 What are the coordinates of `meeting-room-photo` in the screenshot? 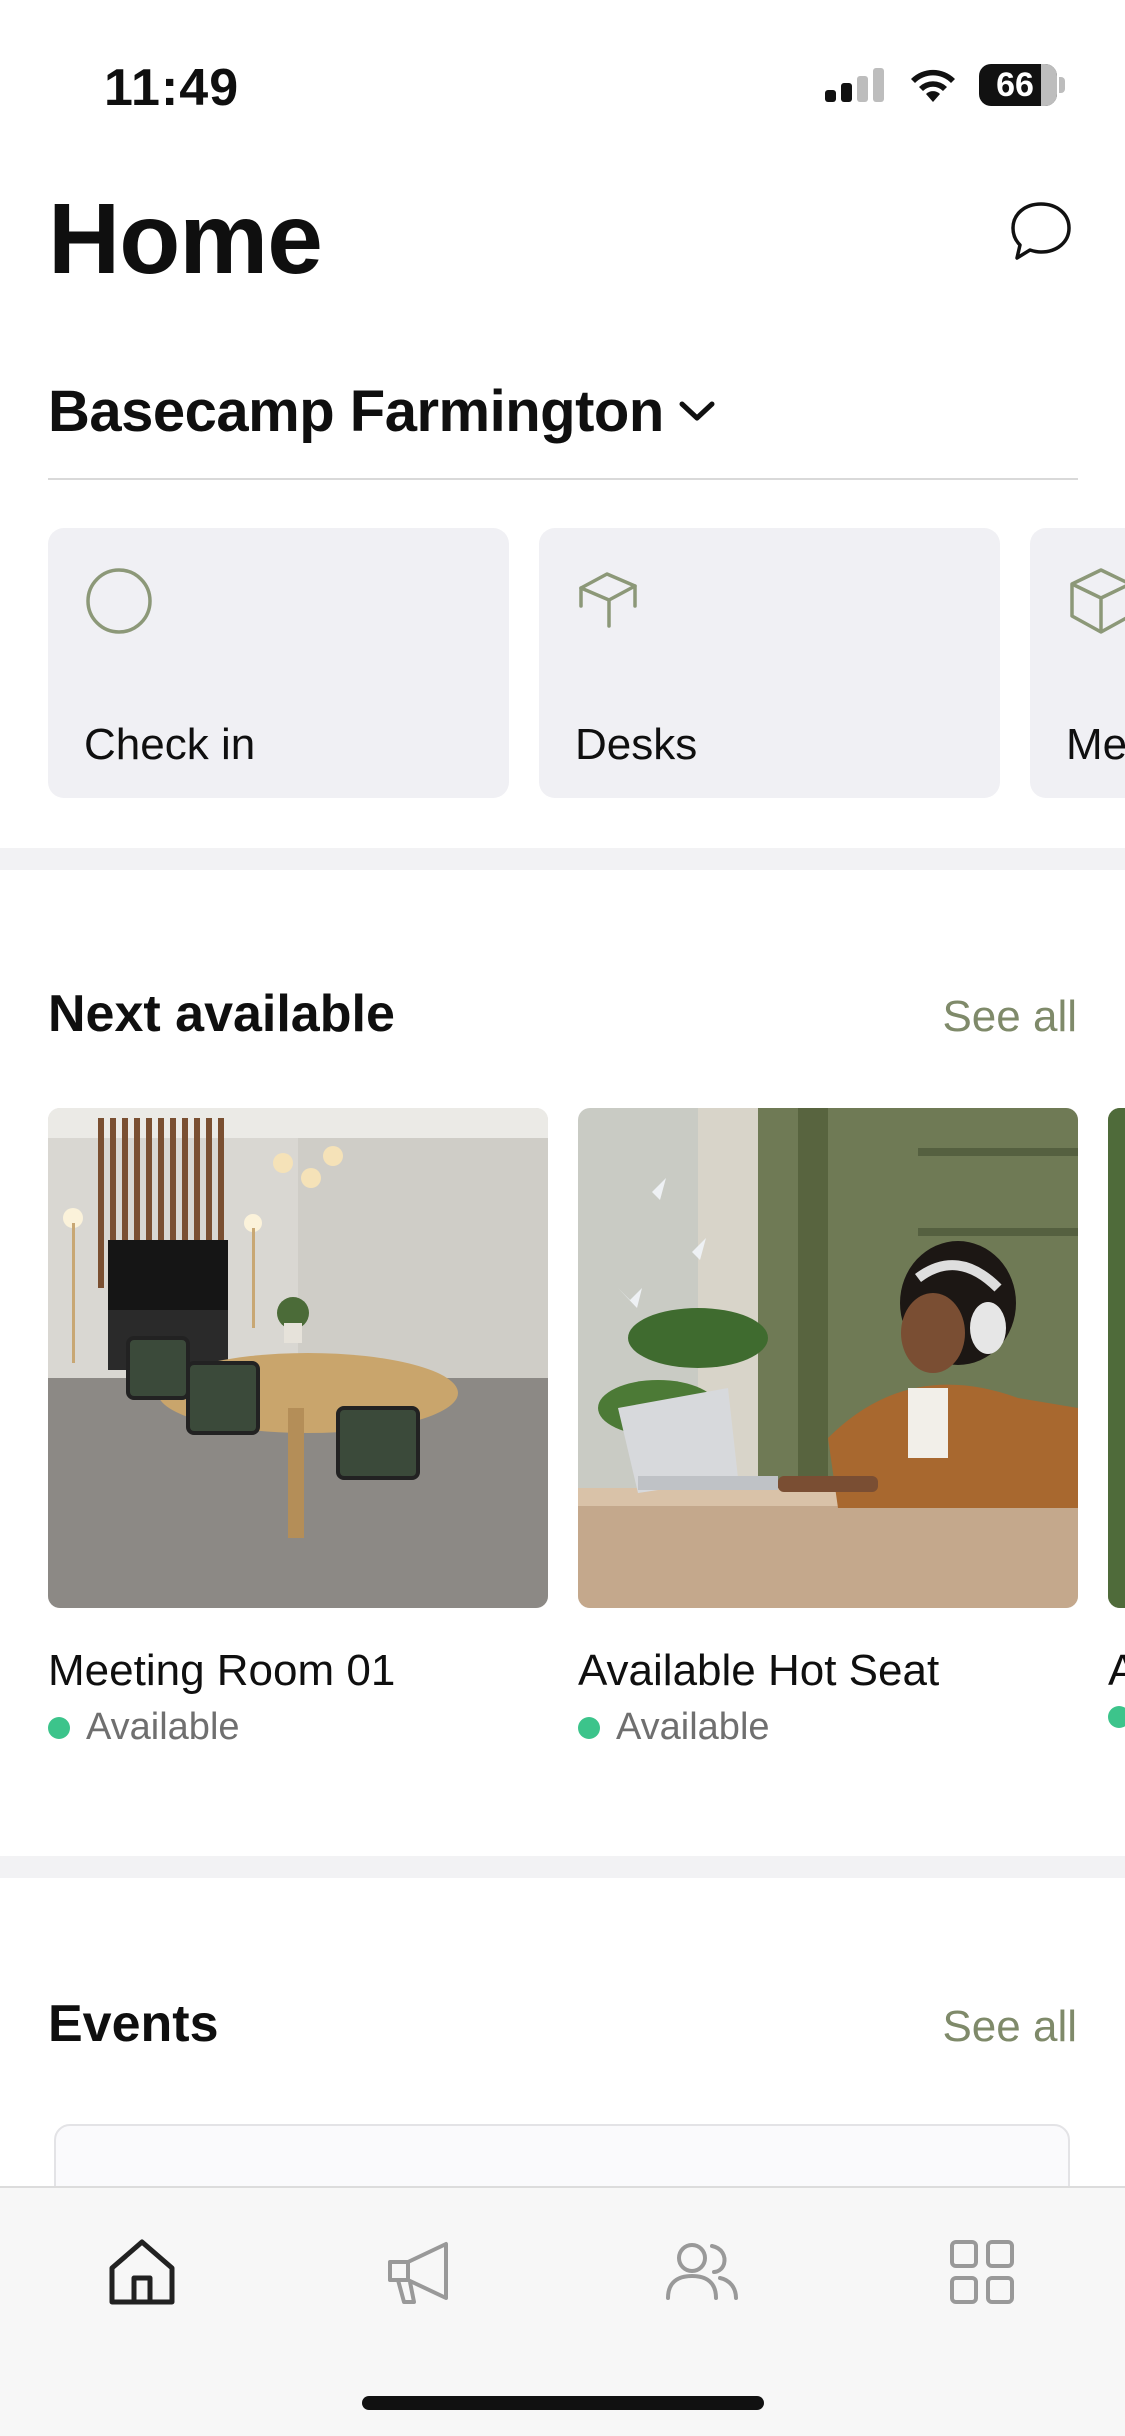 It's located at (298, 1358).